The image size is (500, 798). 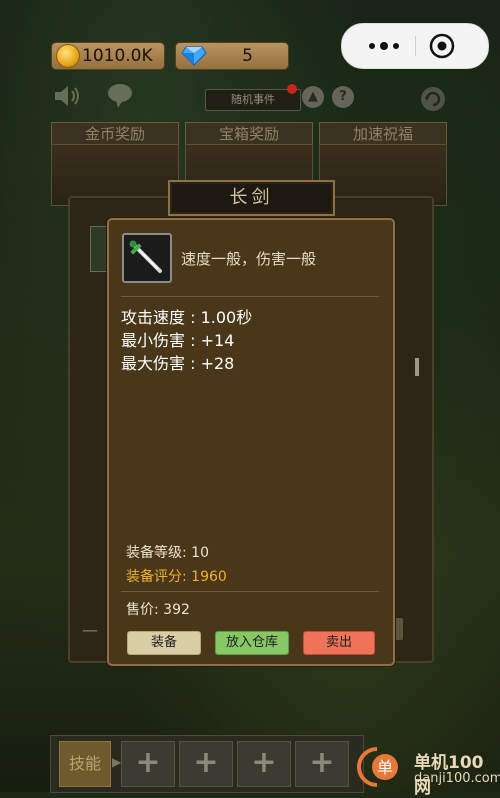 What do you see at coordinates (383, 134) in the screenshot?
I see `tab-speed-blessing: 加速祝福` at bounding box center [383, 134].